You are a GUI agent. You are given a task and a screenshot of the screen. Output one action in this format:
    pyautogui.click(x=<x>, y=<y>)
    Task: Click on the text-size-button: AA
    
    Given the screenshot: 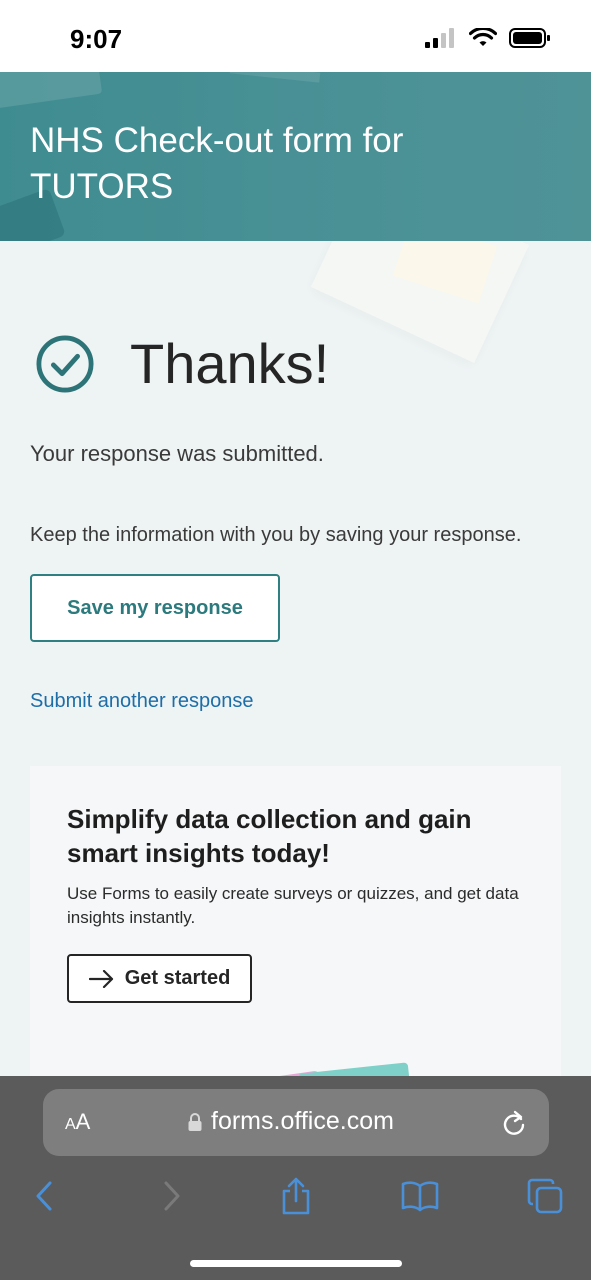 What is the action you would take?
    pyautogui.click(x=77, y=1122)
    